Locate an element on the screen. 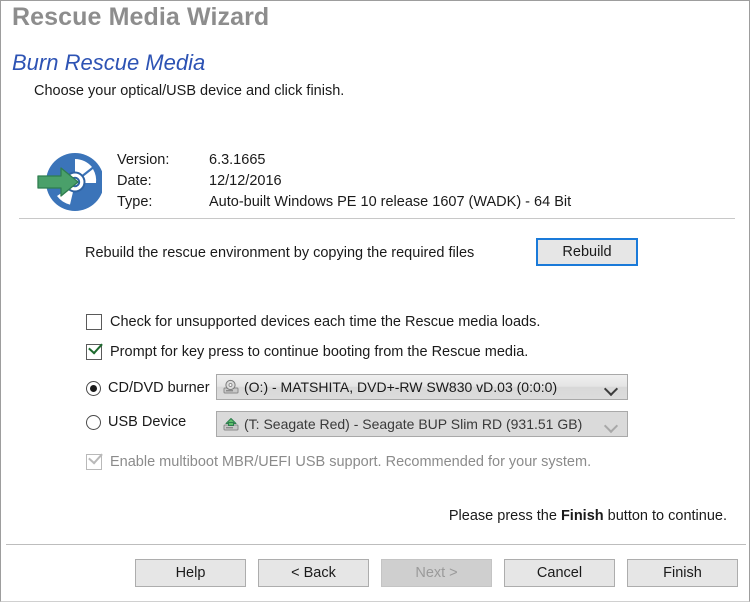 Image resolution: width=750 pixels, height=602 pixels. radio-label: CD/DVD burner is located at coordinates (159, 388).